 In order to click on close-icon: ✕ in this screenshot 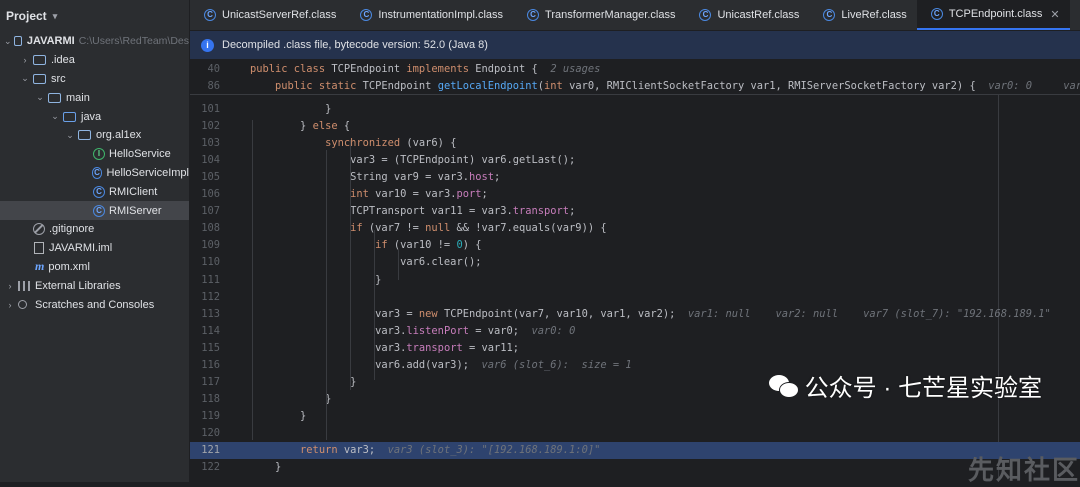, I will do `click(1054, 14)`.